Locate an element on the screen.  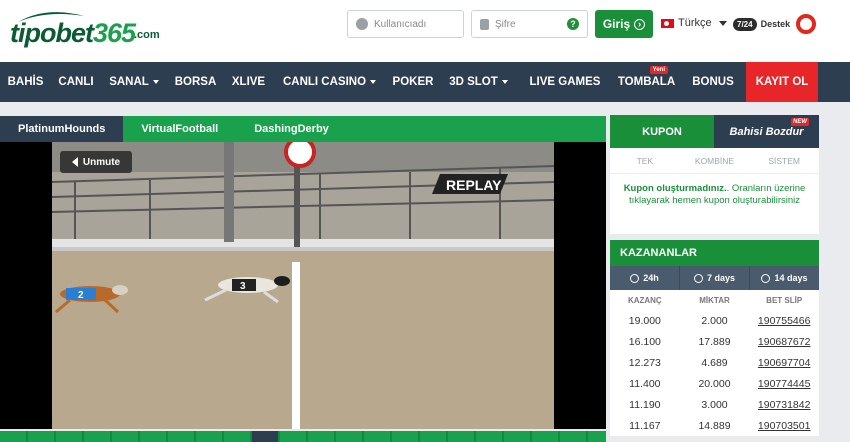
table-row: 16.100 17.889 190687672 is located at coordinates (714, 341).